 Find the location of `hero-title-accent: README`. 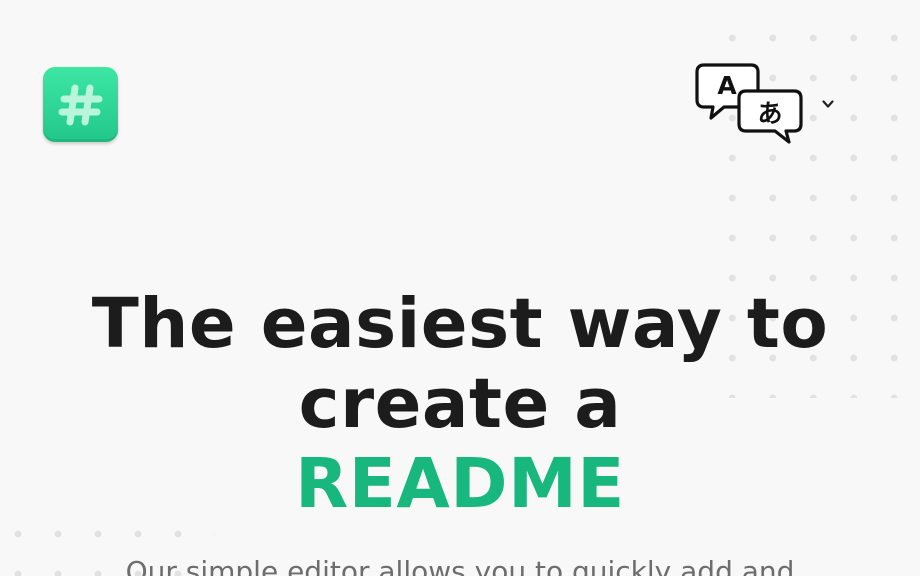

hero-title-accent: README is located at coordinates (460, 484).